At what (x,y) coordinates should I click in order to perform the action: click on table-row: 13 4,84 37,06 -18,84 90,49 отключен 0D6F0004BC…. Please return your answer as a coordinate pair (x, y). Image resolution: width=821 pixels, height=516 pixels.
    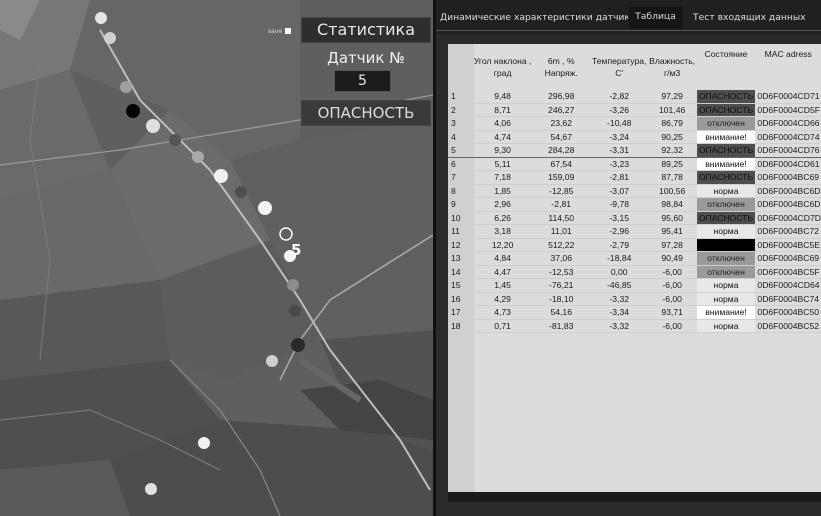
    Looking at the image, I should click on (634, 258).